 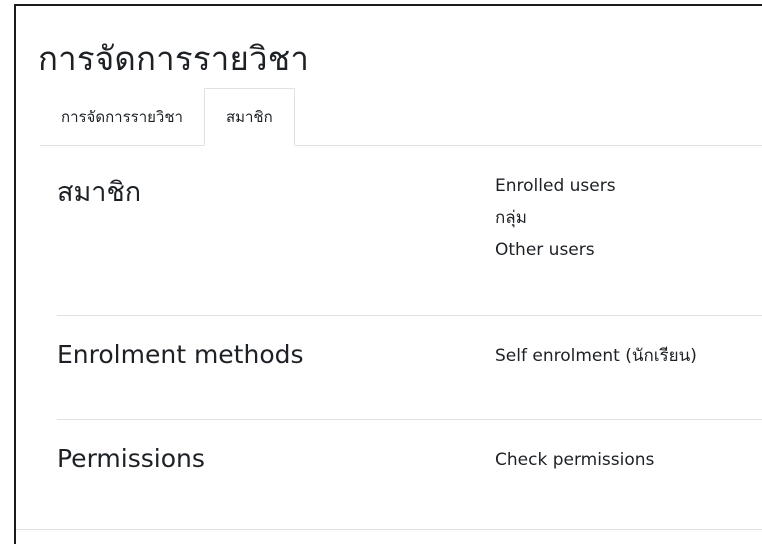 I want to click on users-link-list: Enrolled users กลุ่ม Other users, so click(x=555, y=218).